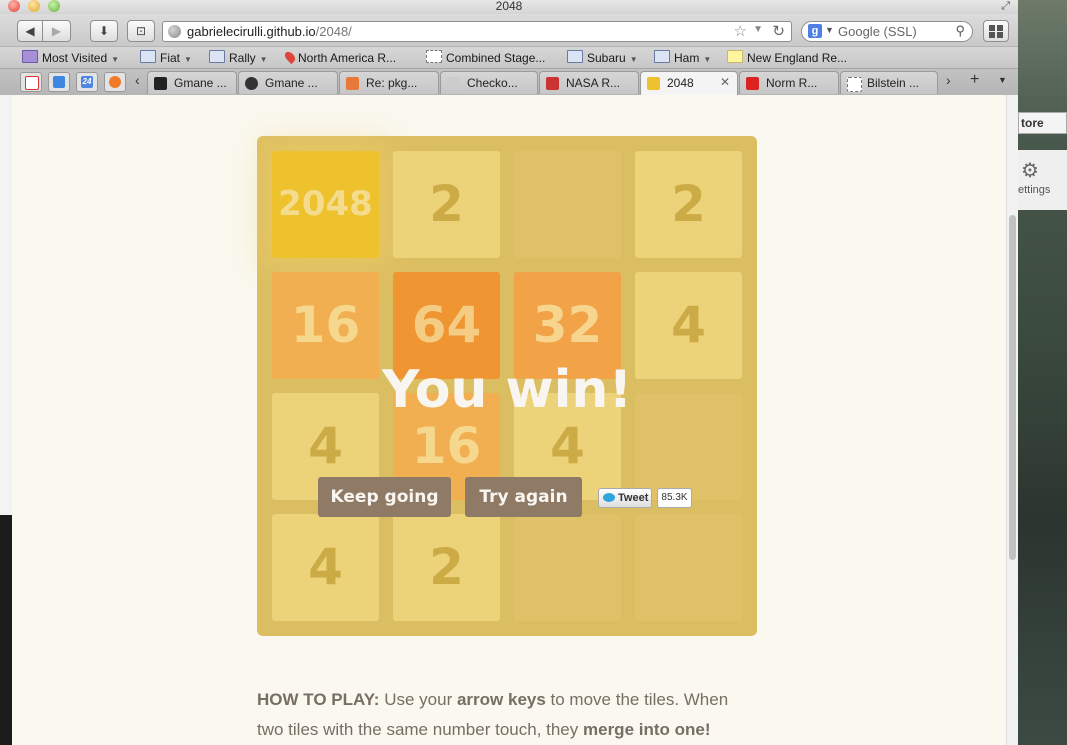  Describe the element at coordinates (829, 30) in the screenshot. I see `search-engine-dropdown-icon: ▼` at that location.